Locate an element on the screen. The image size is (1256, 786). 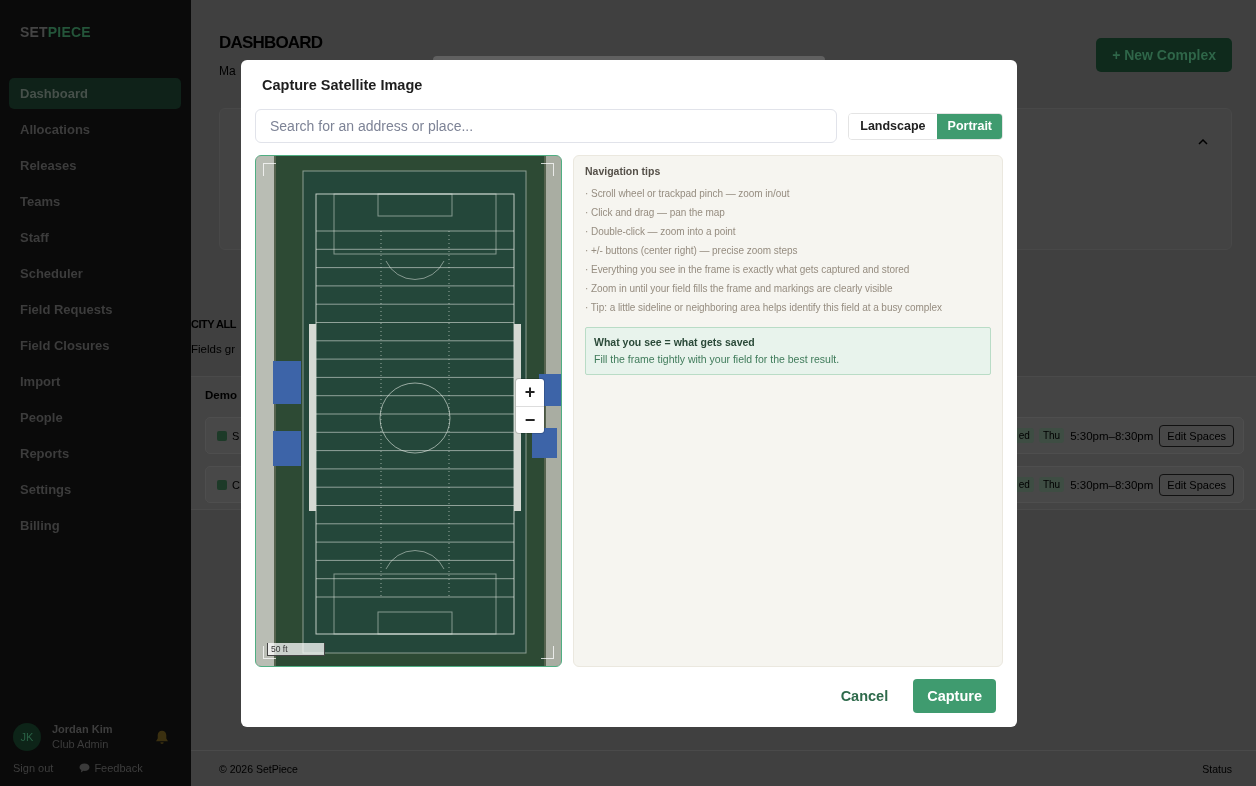
bell-icon is located at coordinates (162, 737).